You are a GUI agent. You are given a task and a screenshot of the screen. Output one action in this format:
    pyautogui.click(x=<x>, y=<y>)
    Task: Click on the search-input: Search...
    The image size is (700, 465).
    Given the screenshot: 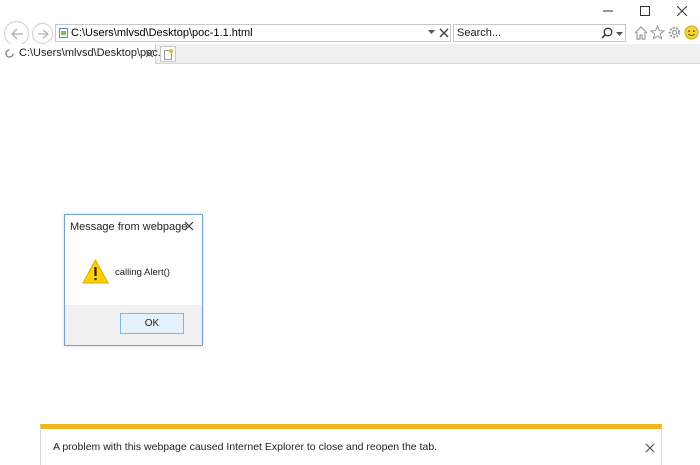 What is the action you would take?
    pyautogui.click(x=479, y=33)
    